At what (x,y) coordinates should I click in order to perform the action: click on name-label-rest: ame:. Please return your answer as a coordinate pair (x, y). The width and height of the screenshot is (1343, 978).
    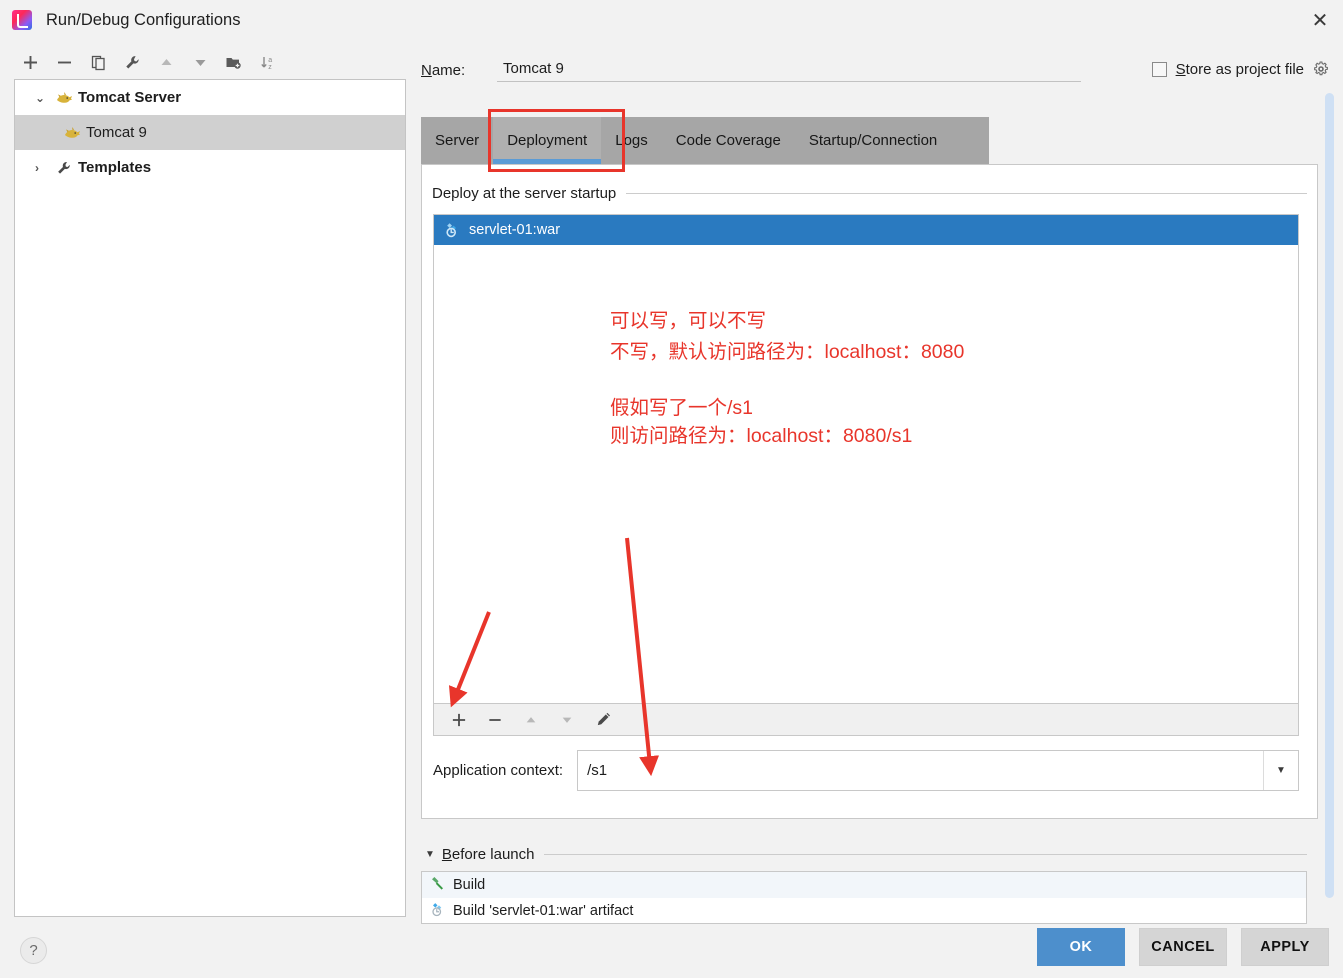
    Looking at the image, I should click on (448, 70).